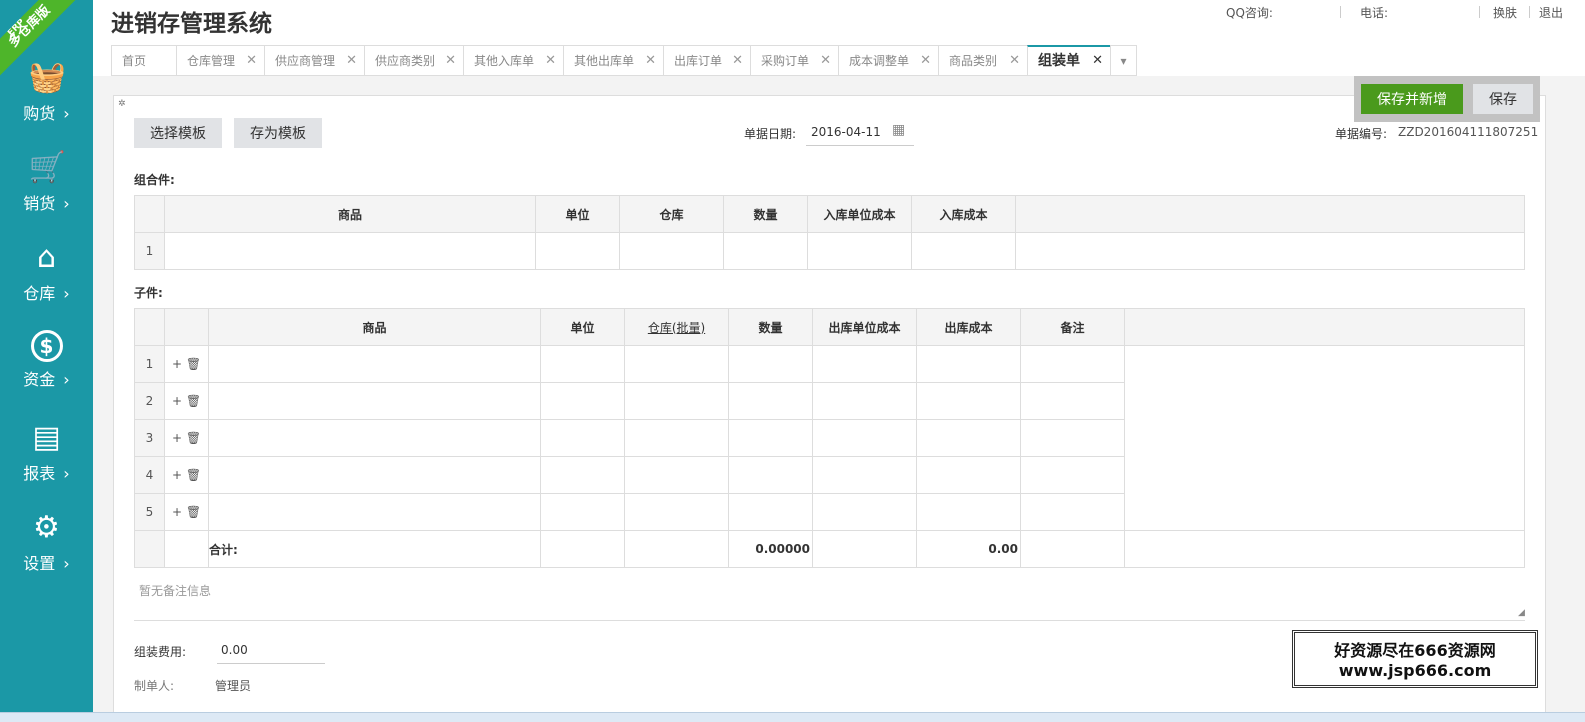 This screenshot has height=722, width=1585. I want to click on fee-input: 0.00, so click(271, 650).